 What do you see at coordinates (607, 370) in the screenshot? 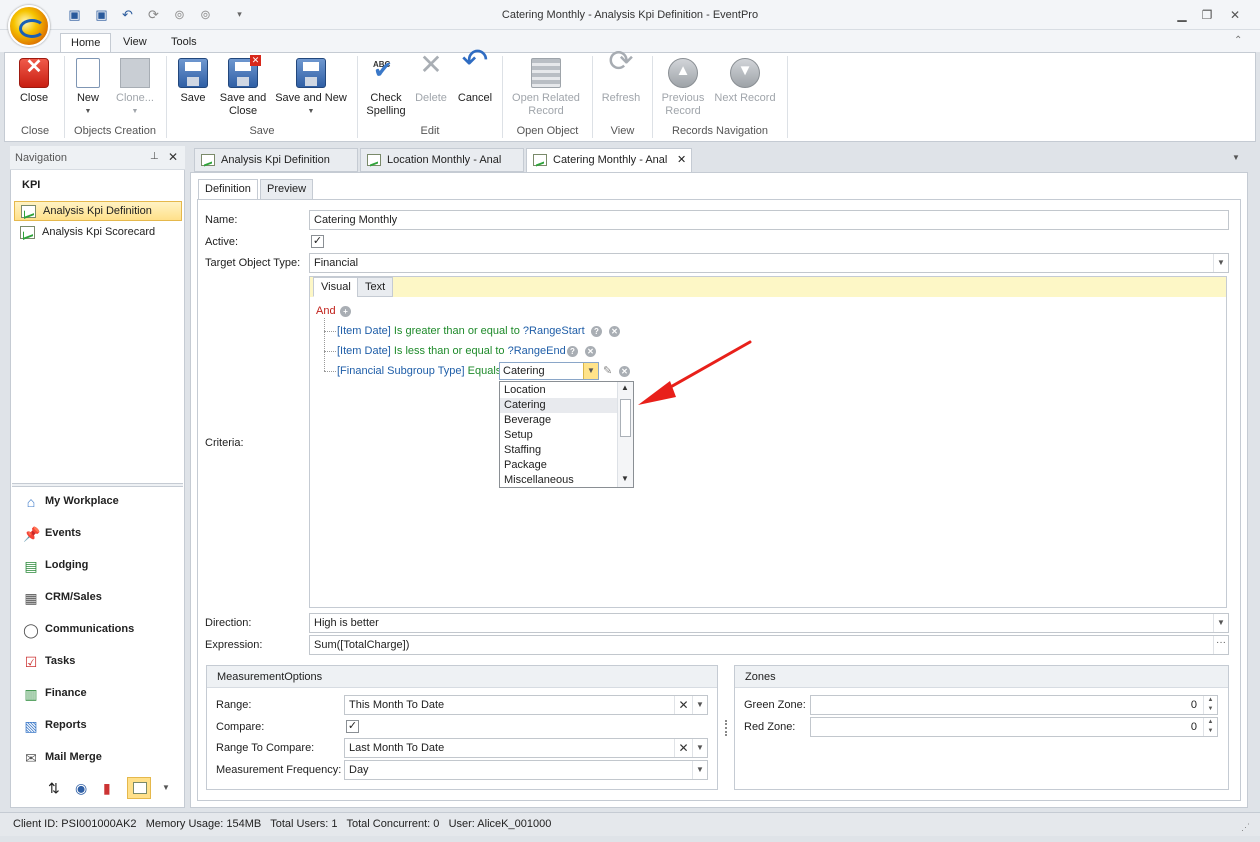
I see `edit-pencil-icon: ✎` at bounding box center [607, 370].